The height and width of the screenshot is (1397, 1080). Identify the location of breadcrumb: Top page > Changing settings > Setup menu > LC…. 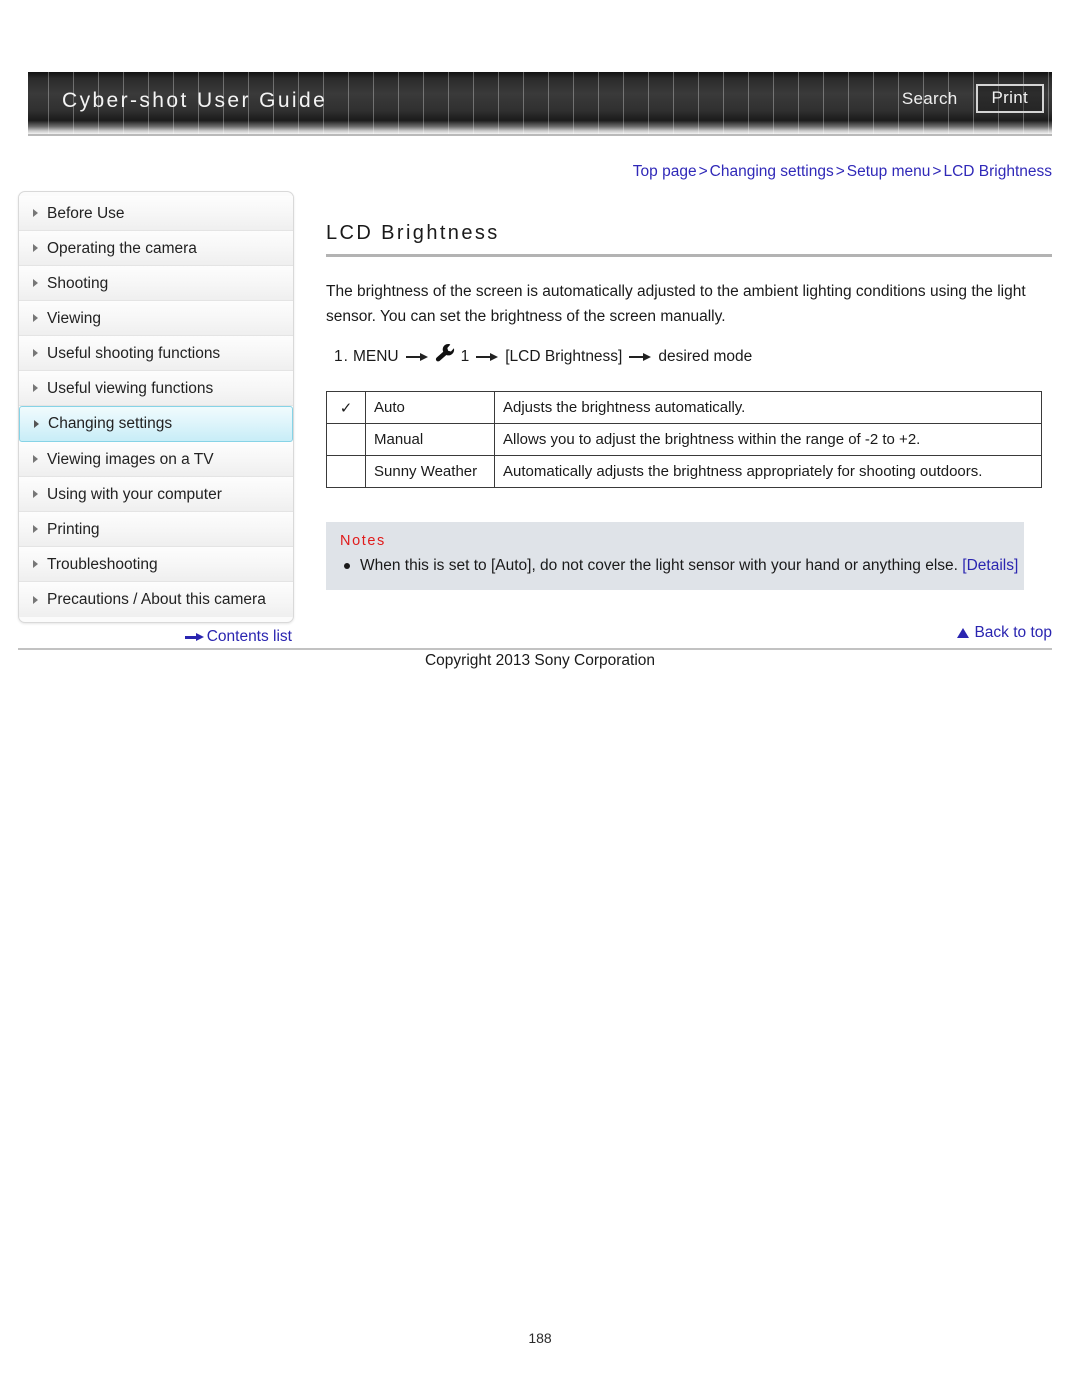
(689, 172).